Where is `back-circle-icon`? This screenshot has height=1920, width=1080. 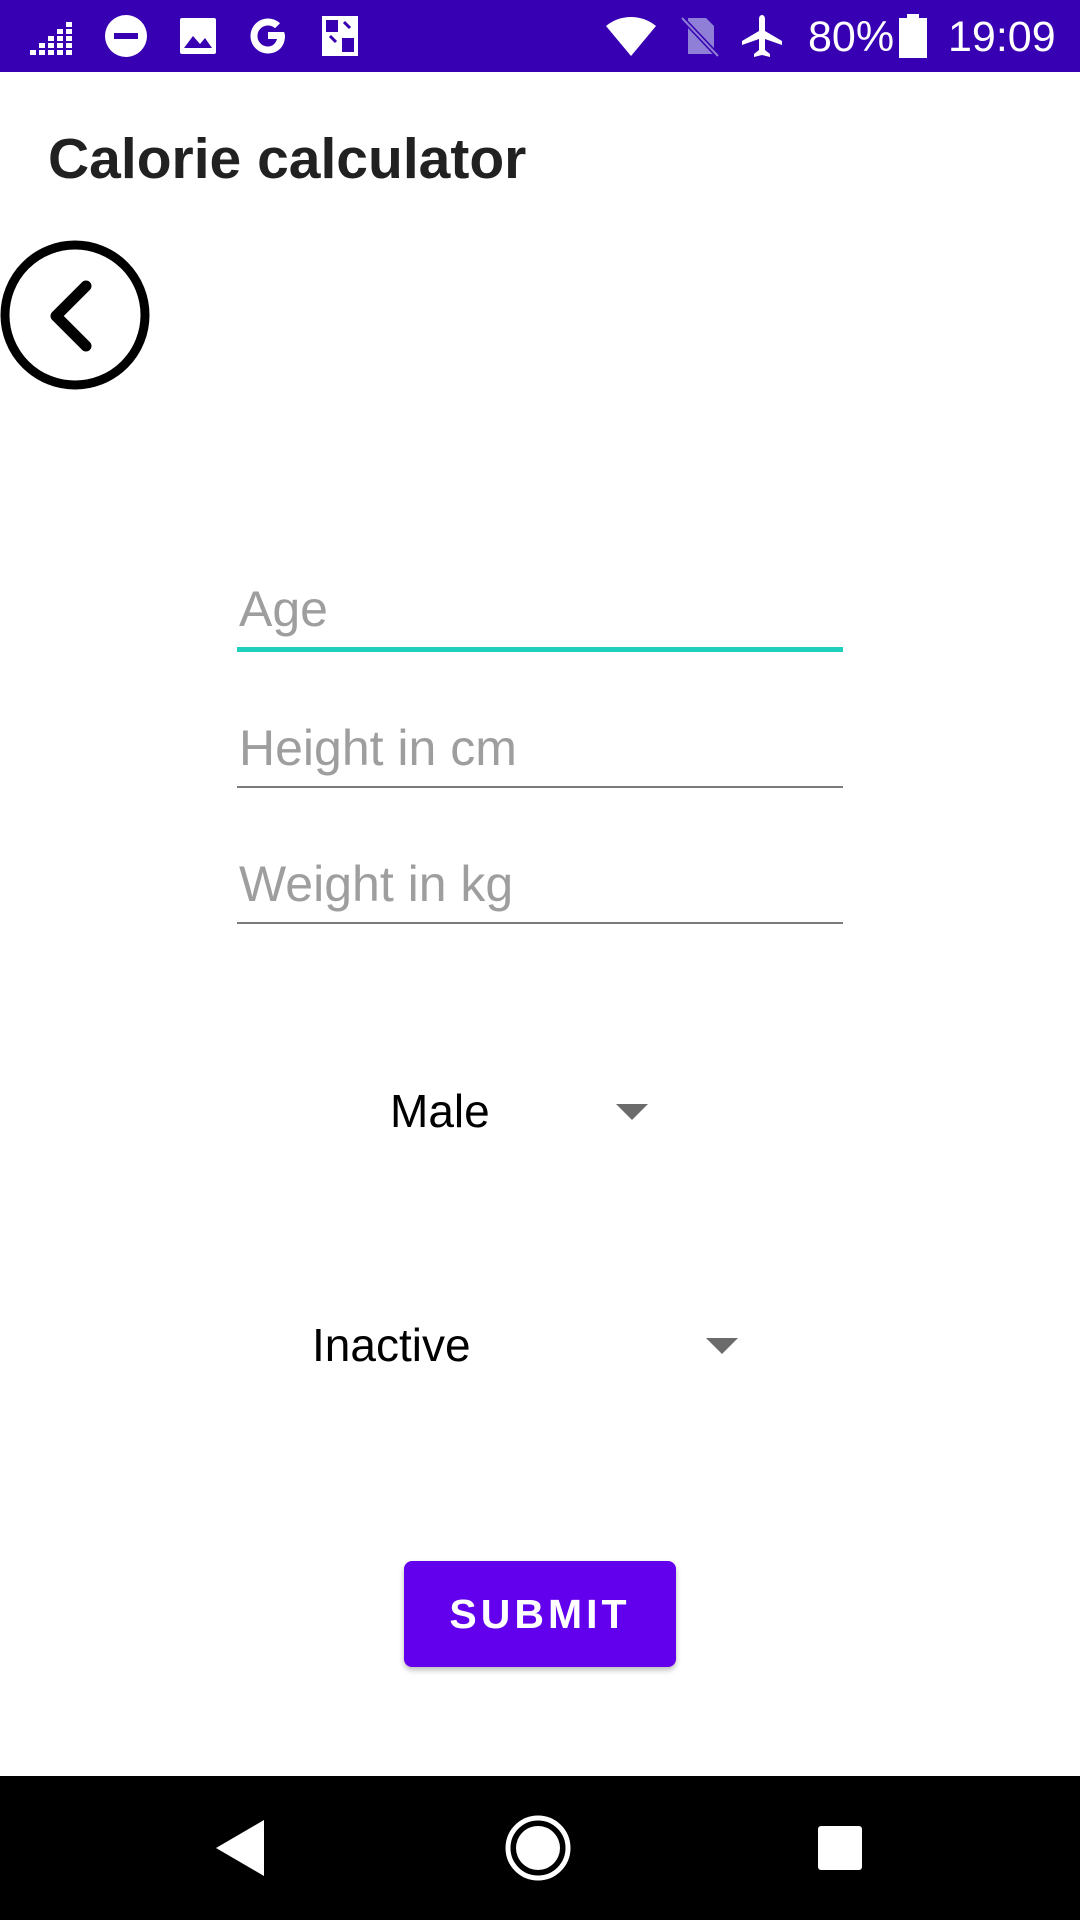 back-circle-icon is located at coordinates (75, 315).